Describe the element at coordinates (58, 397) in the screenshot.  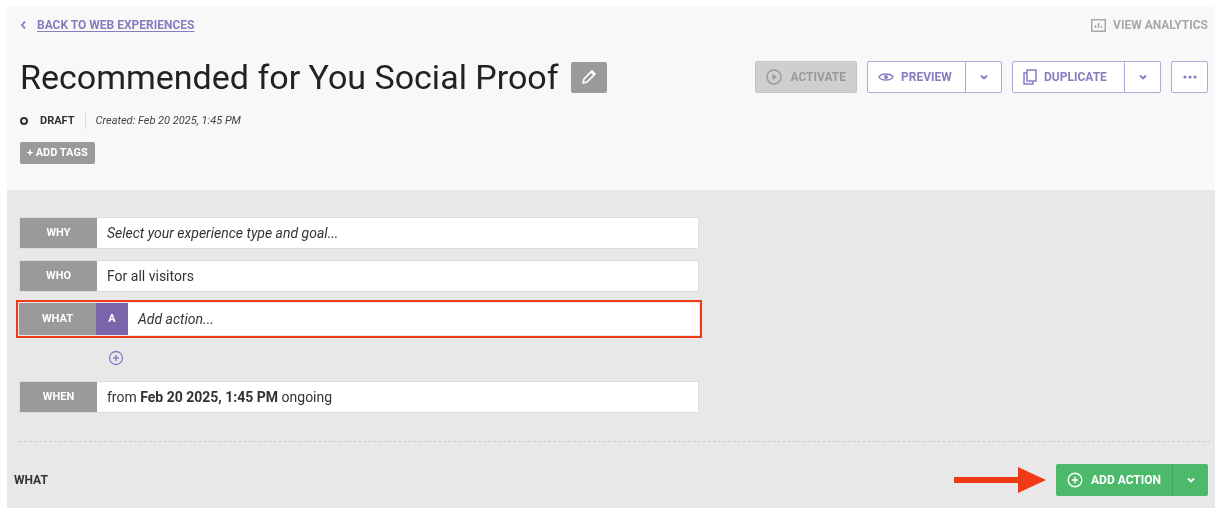
I see `row-label: WHEN` at that location.